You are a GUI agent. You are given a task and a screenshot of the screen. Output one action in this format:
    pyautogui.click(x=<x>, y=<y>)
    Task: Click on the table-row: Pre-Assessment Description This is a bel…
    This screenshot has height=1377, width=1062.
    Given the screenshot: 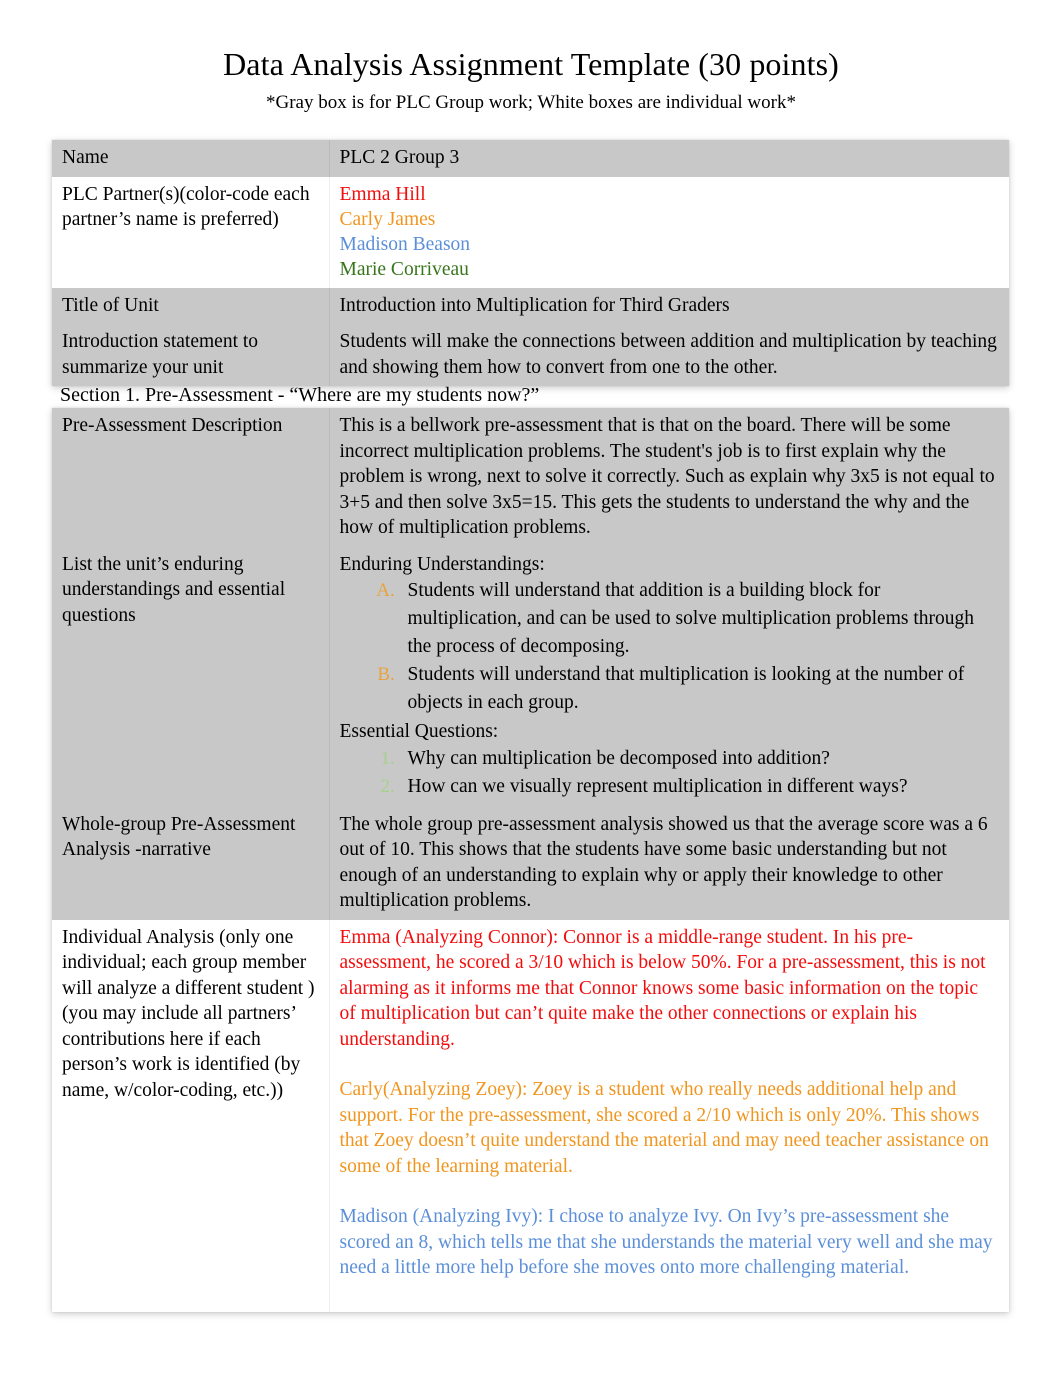 What is the action you would take?
    pyautogui.click(x=530, y=477)
    